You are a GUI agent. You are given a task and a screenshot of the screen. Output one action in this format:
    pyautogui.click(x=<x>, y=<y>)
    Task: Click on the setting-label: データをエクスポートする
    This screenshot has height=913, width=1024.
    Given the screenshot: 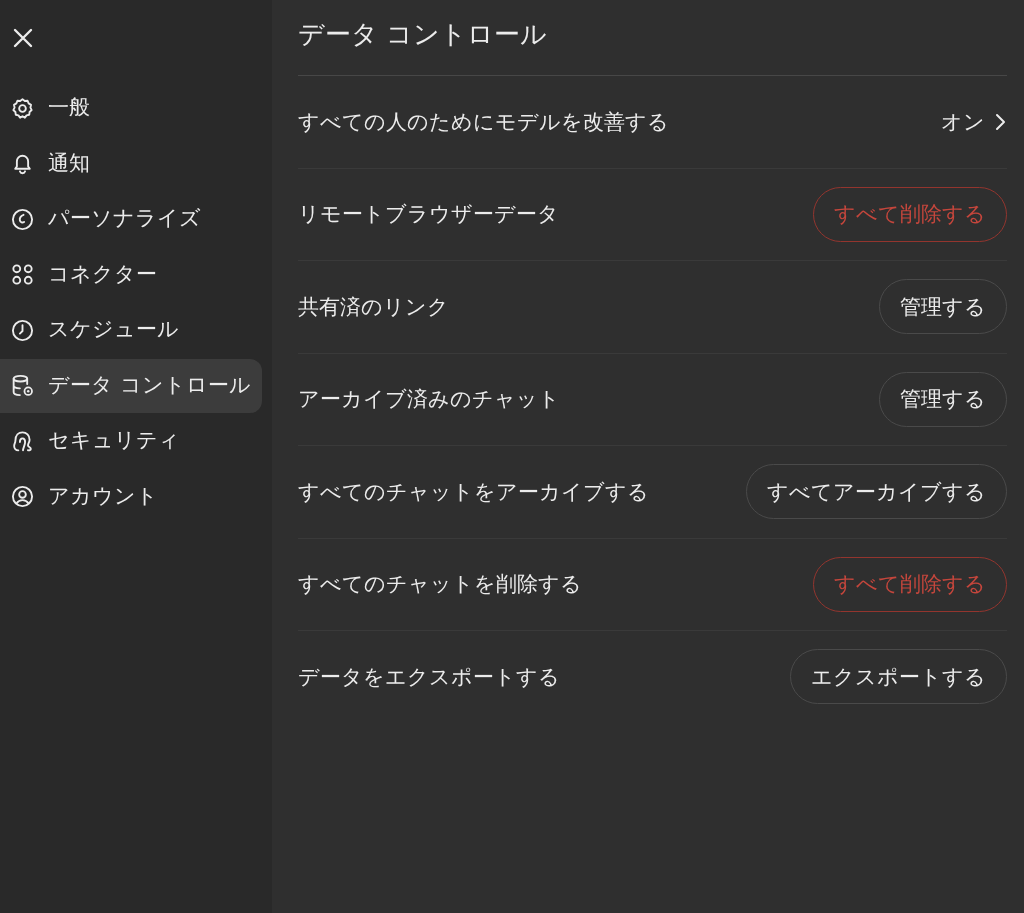 What is the action you would take?
    pyautogui.click(x=429, y=677)
    